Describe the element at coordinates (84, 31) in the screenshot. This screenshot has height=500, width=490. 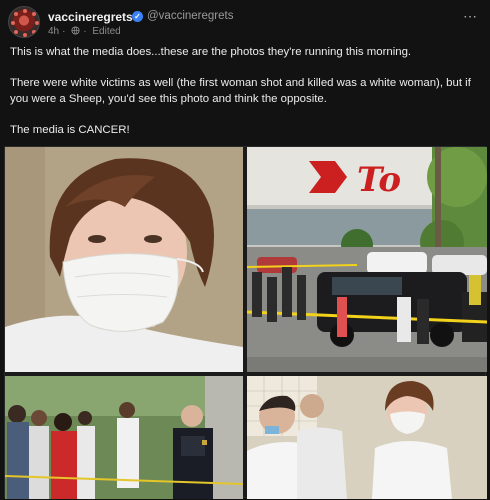
I see `post-meta: 4h · · Edited` at that location.